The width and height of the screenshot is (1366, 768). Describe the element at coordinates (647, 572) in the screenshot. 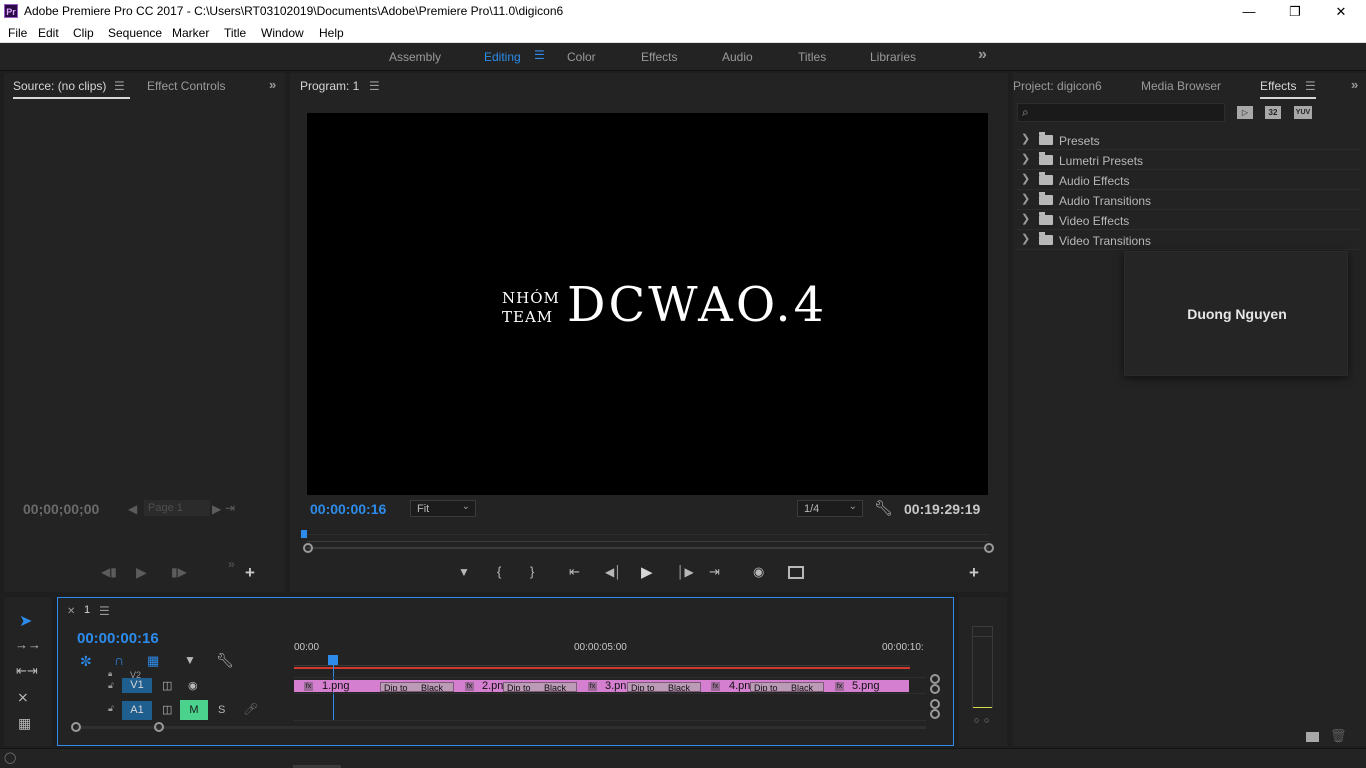

I see `play-icon: ▶` at that location.